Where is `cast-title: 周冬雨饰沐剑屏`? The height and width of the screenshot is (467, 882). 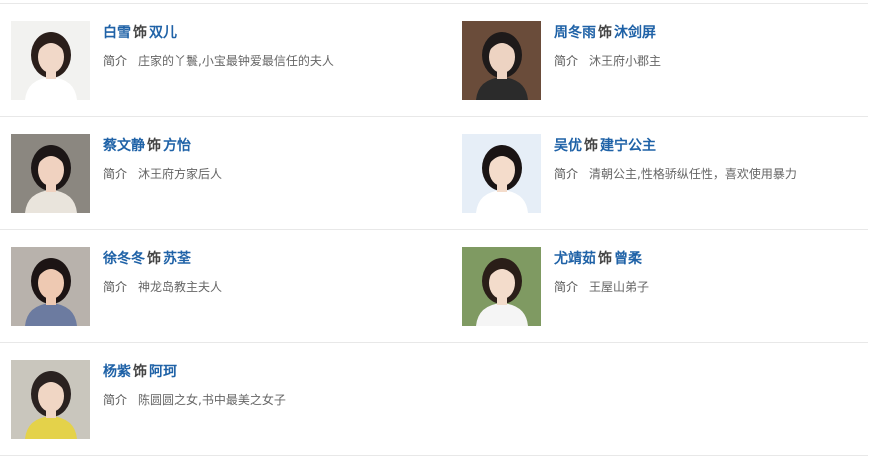
cast-title: 周冬雨饰沐剑屏 is located at coordinates (605, 33).